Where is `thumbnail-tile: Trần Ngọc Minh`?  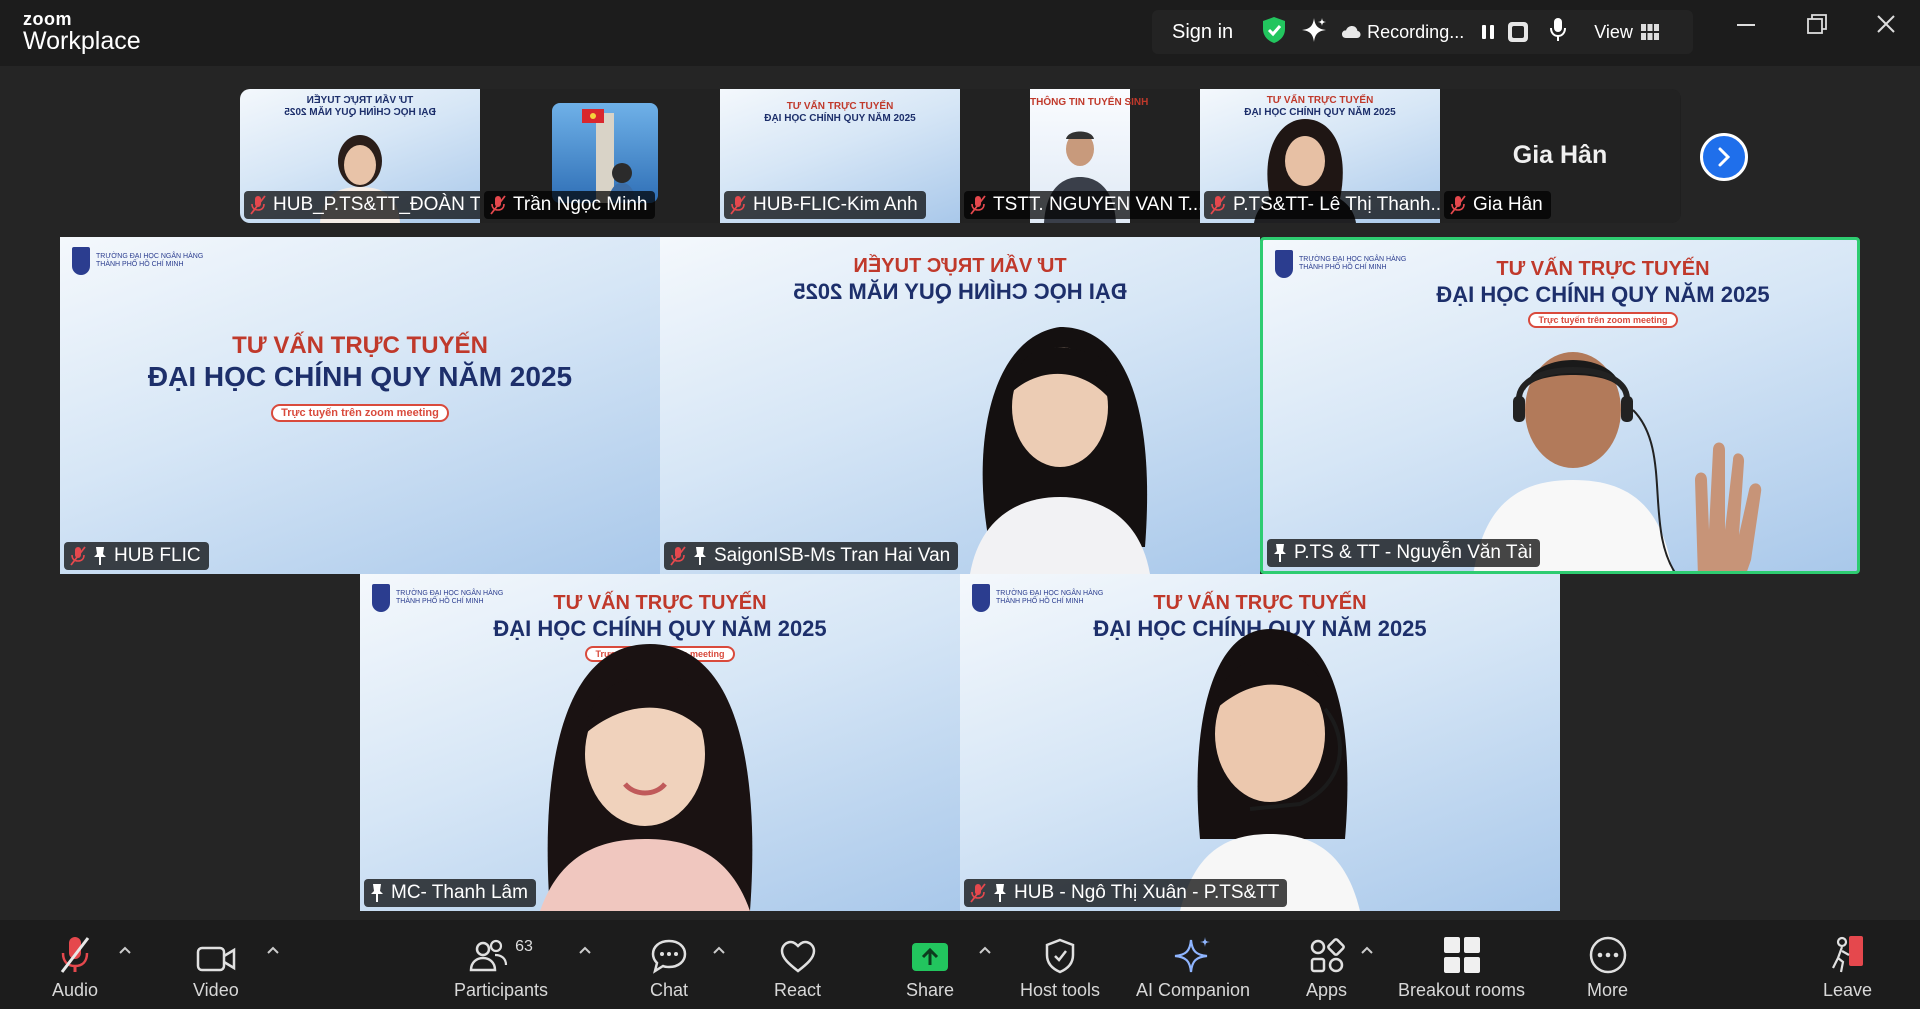 thumbnail-tile: Trần Ngọc Minh is located at coordinates (600, 156).